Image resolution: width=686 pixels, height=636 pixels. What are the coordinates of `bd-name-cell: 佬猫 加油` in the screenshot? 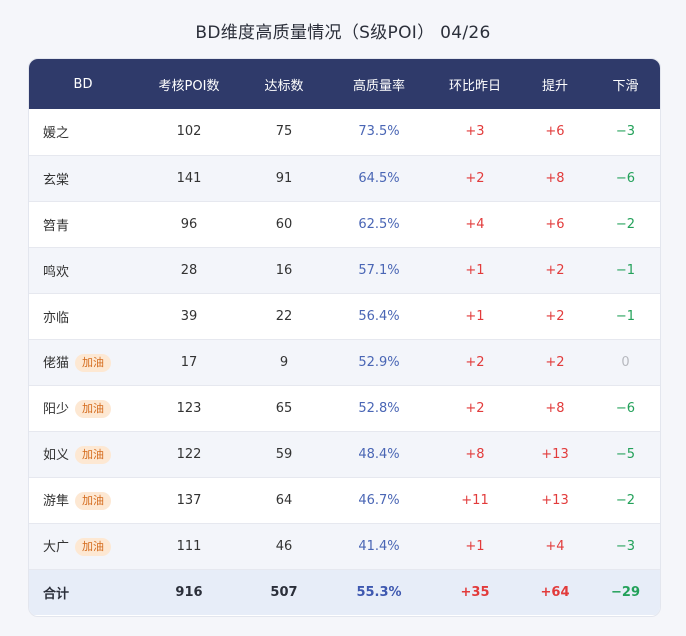 It's located at (83, 362).